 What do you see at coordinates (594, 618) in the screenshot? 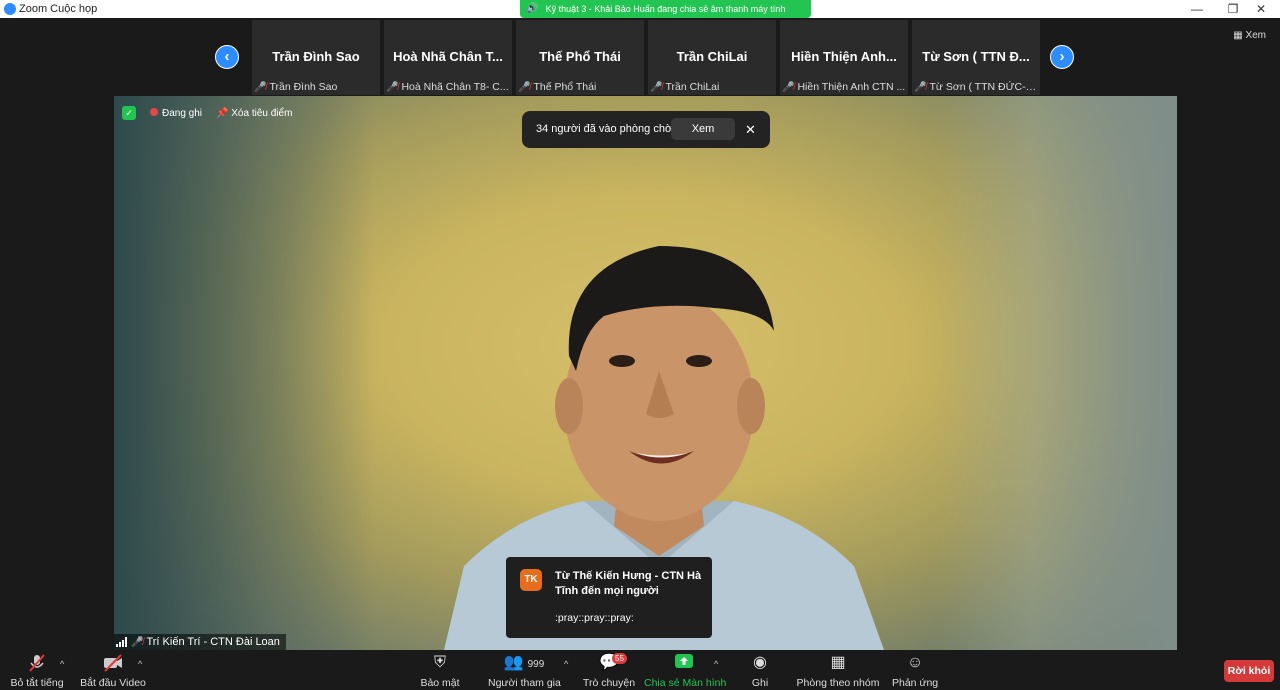
I see `chat-message: :pray::pray::pray:` at bounding box center [594, 618].